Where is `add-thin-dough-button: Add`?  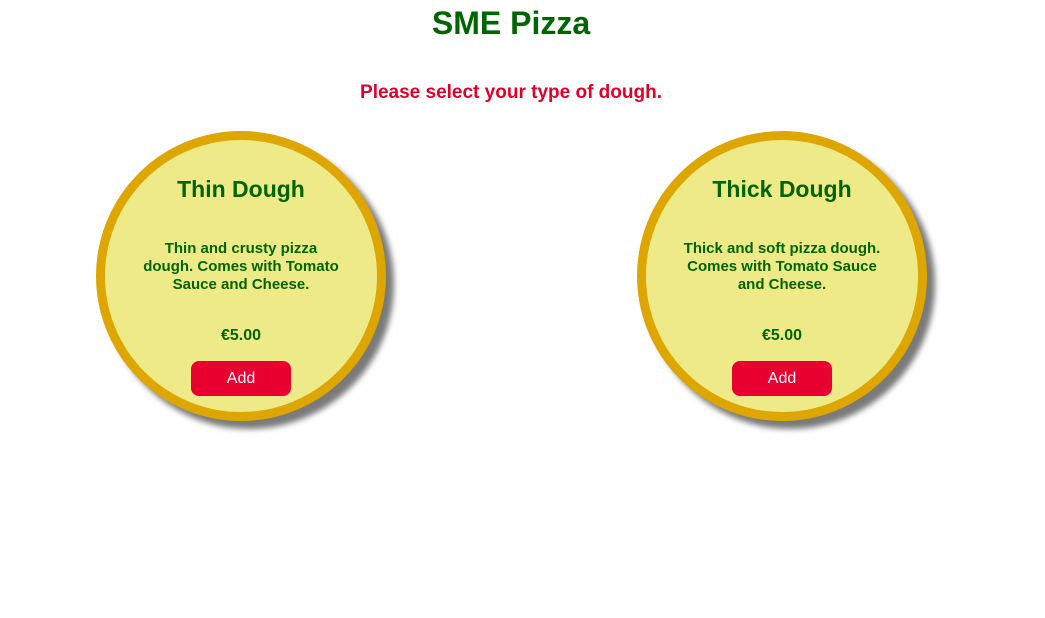 add-thin-dough-button: Add is located at coordinates (241, 378).